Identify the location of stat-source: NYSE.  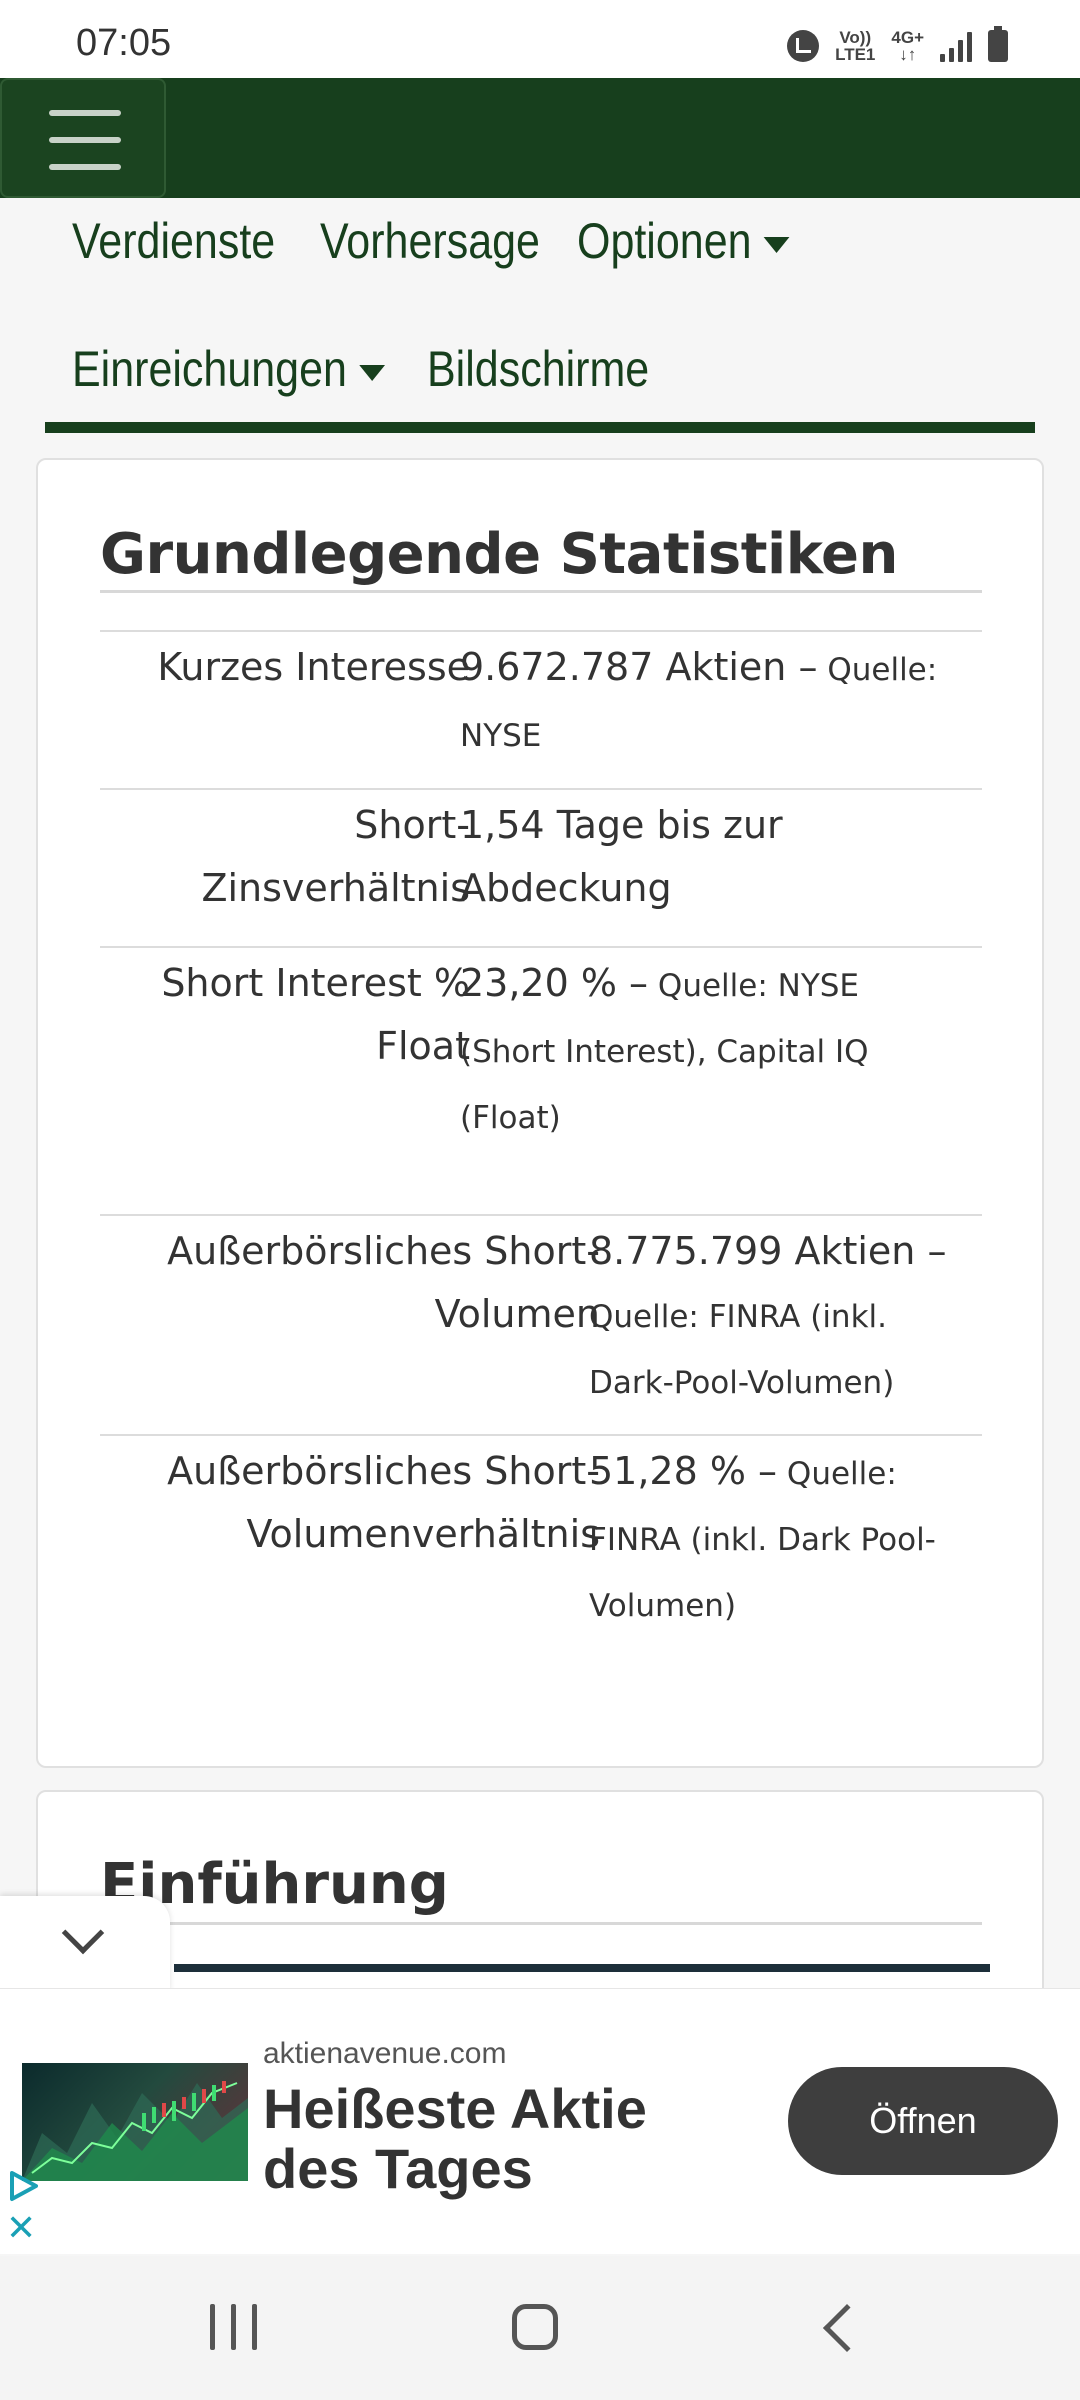
(501, 736).